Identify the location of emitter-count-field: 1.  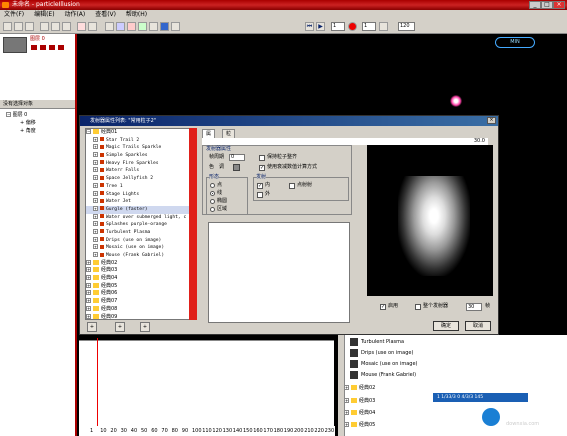
(369, 26).